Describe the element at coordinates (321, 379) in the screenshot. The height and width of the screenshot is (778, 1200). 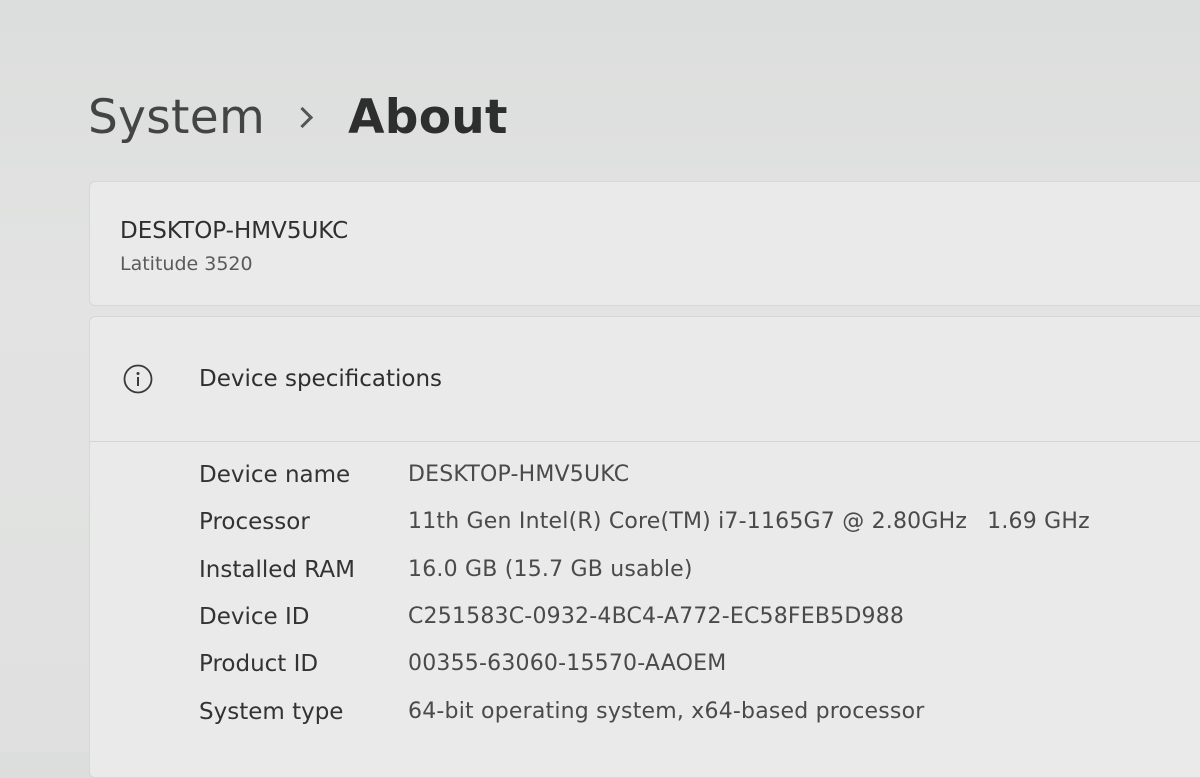
I see `device-specifications-title: Device specifications` at that location.